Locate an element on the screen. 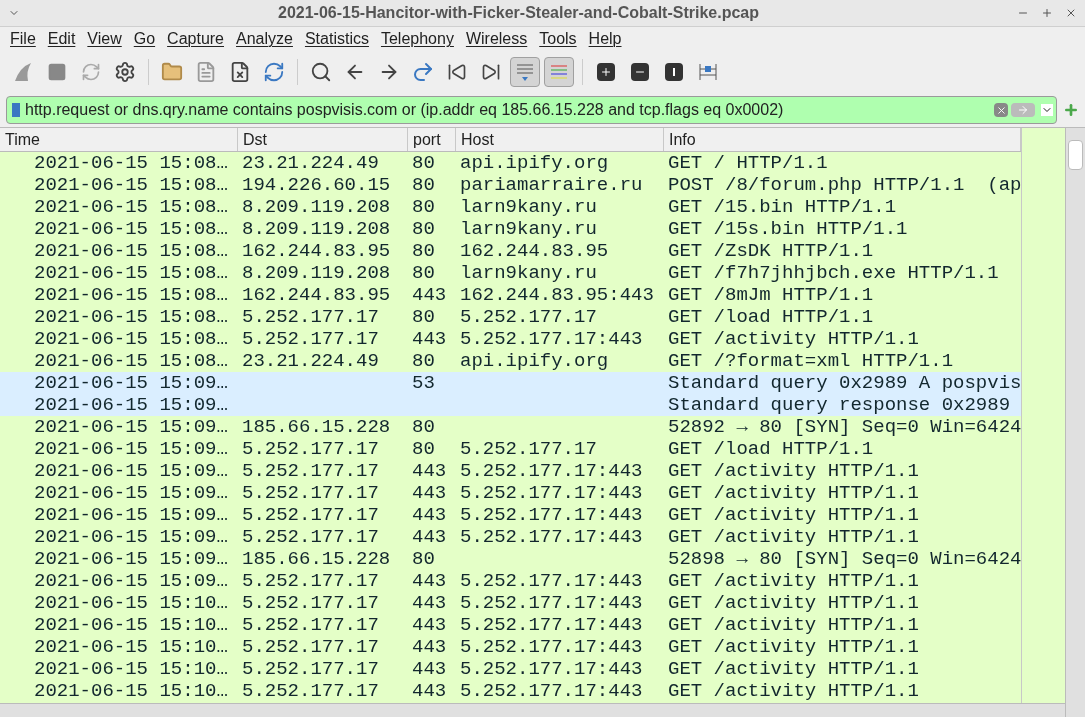 The height and width of the screenshot is (717, 1085). close-icon is located at coordinates (1071, 13).